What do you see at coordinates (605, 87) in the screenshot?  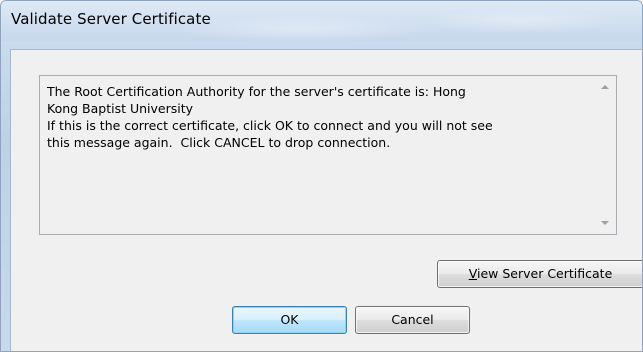 I see `scroll-up-arrow-icon` at bounding box center [605, 87].